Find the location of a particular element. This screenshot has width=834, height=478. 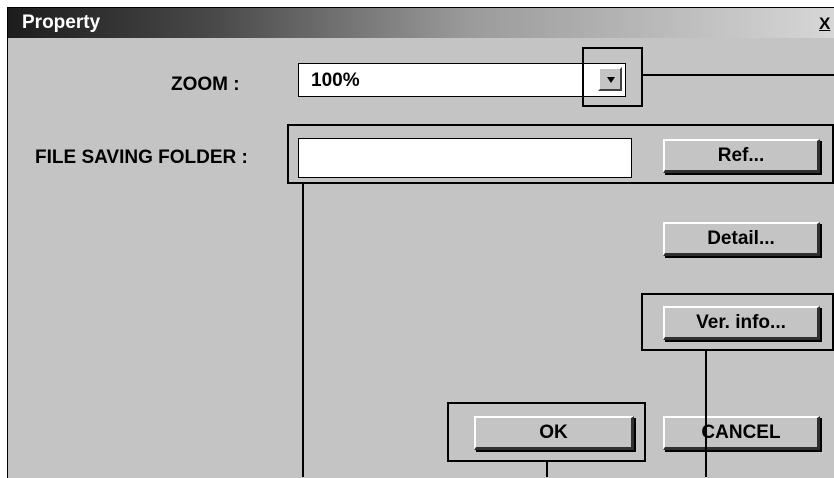

callout-box-folder is located at coordinates (560, 154).